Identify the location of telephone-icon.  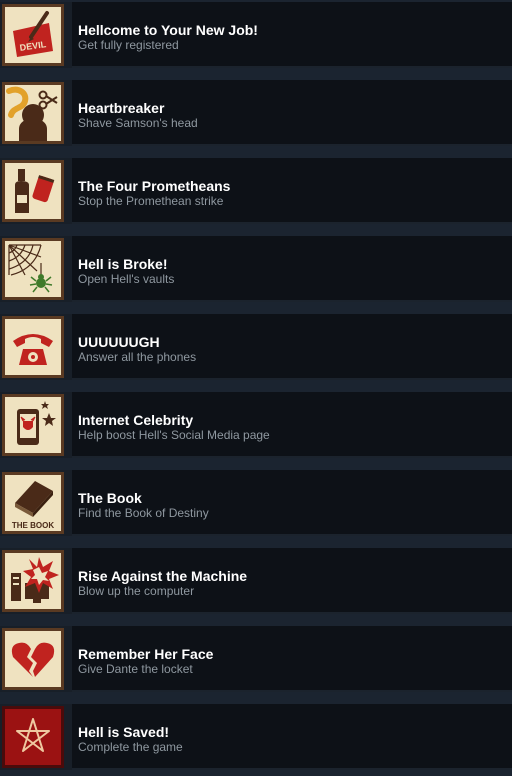
(33, 347).